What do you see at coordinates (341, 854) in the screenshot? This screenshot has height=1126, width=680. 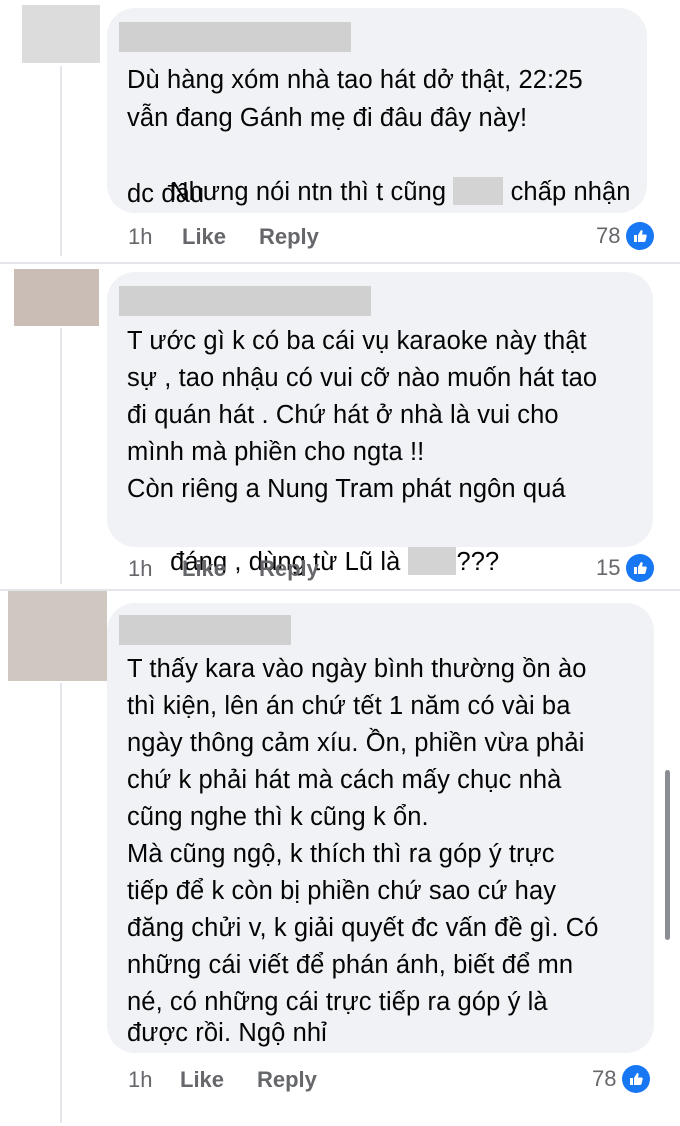 I see `comment-text-line: Mà cũng ngộ, k thích thì ra góp ý trực` at bounding box center [341, 854].